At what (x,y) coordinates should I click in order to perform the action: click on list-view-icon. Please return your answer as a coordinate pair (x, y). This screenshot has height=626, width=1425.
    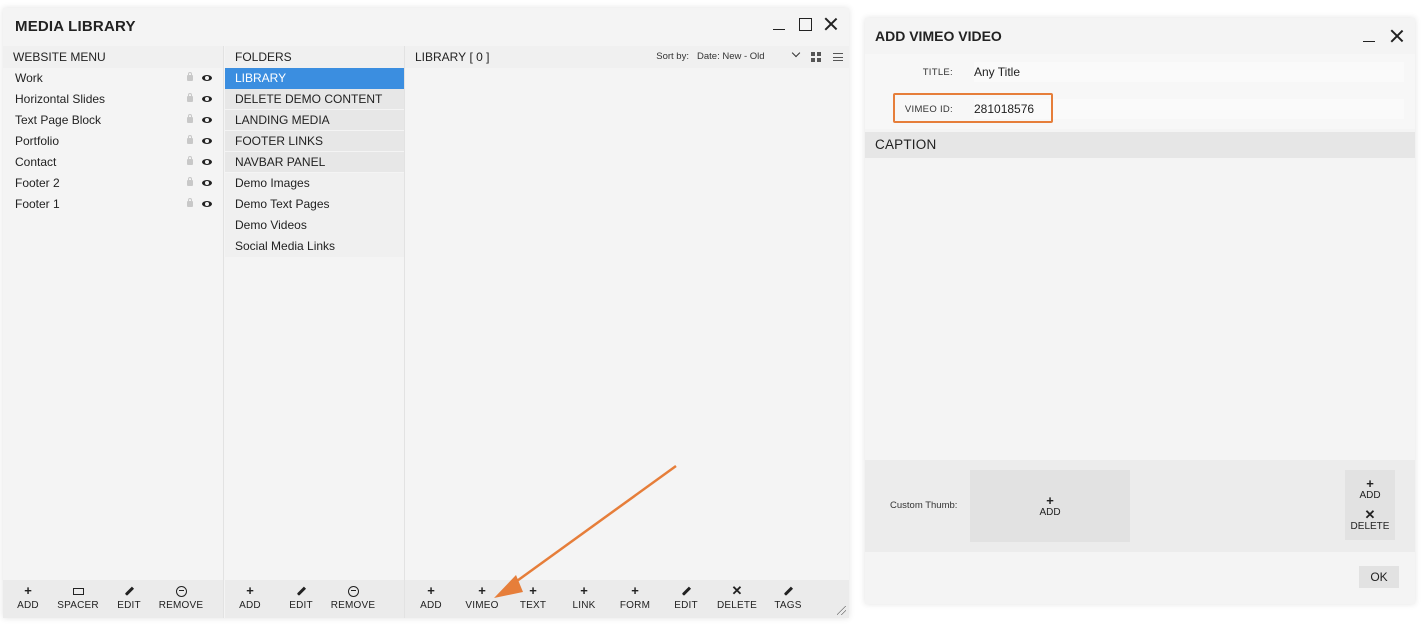
    Looking at the image, I should click on (838, 57).